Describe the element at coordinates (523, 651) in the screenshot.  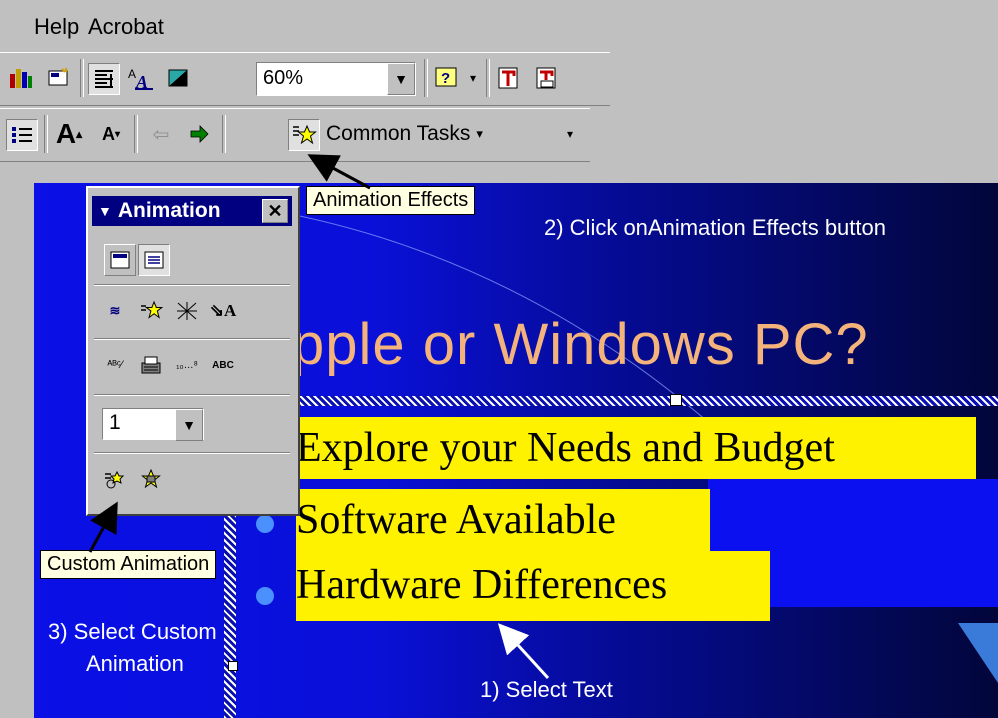
I see `arrow-to-selected-text` at that location.